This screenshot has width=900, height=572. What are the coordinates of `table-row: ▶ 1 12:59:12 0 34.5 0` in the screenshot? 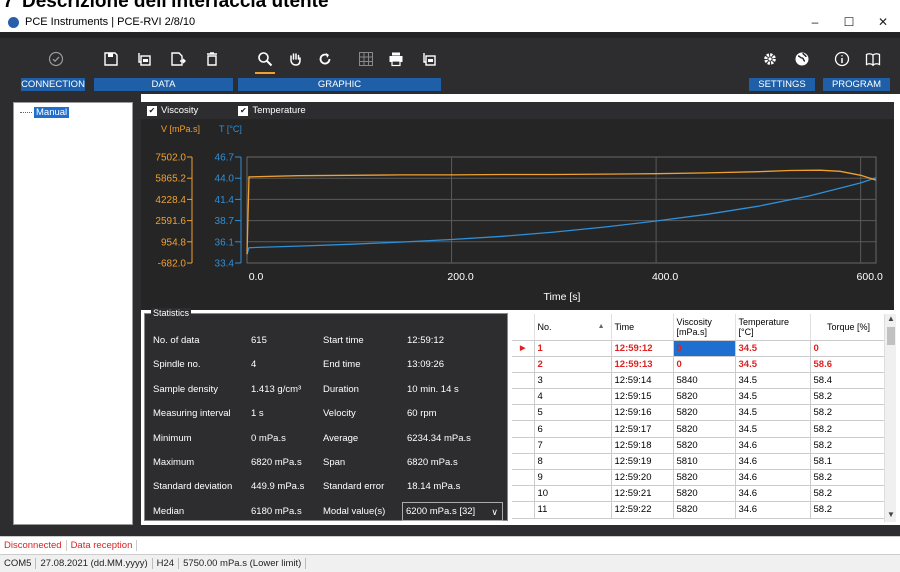 It's located at (698, 348).